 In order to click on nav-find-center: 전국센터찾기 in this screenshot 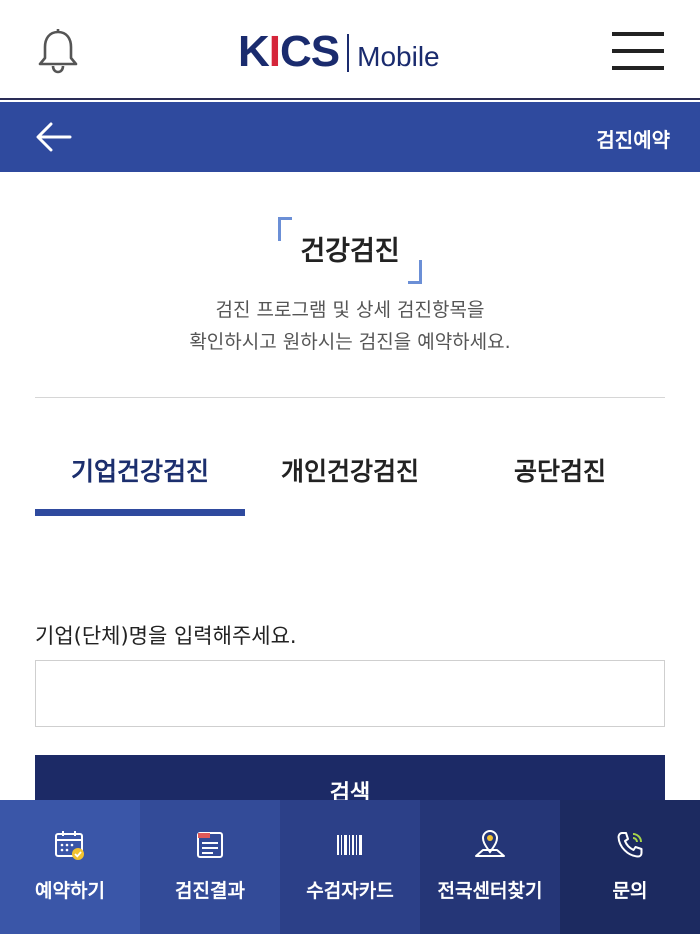, I will do `click(490, 867)`.